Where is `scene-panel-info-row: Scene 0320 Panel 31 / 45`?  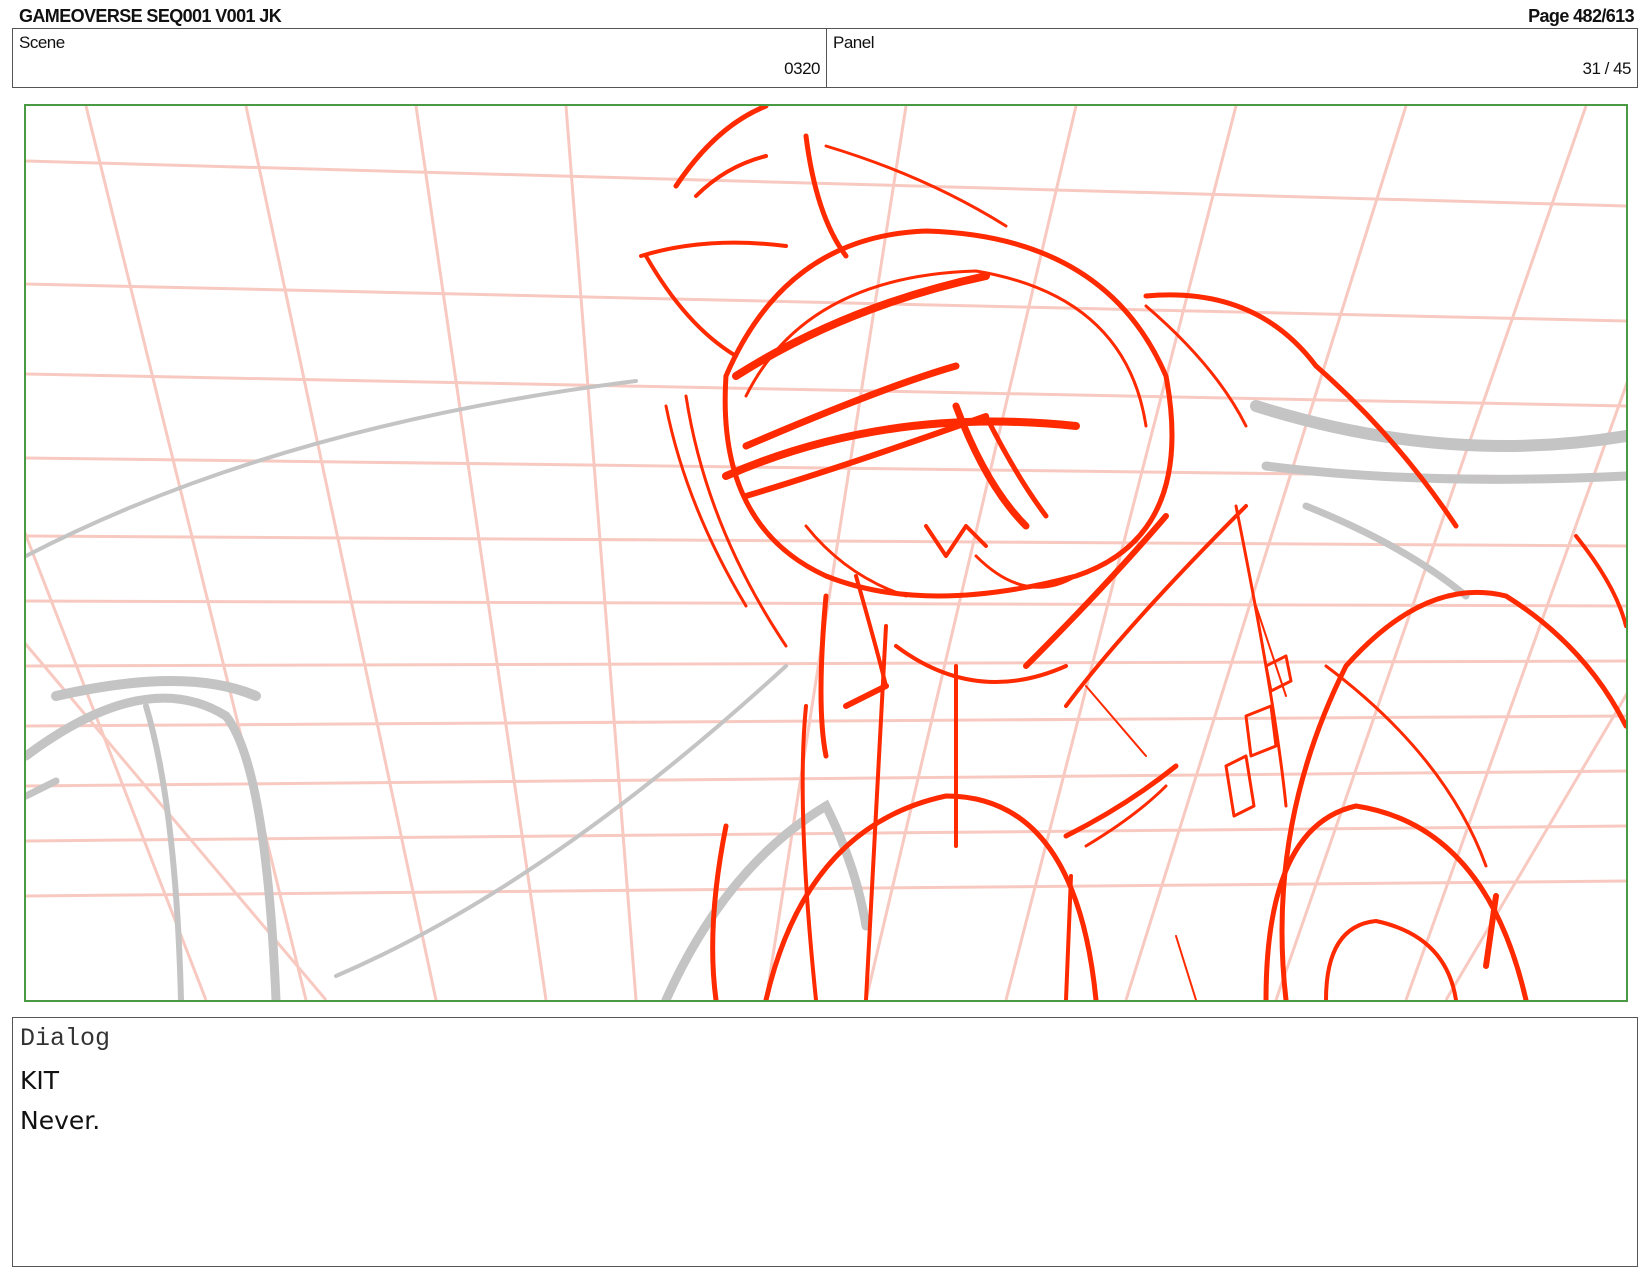
scene-panel-info-row: Scene 0320 Panel 31 / 45 is located at coordinates (825, 58).